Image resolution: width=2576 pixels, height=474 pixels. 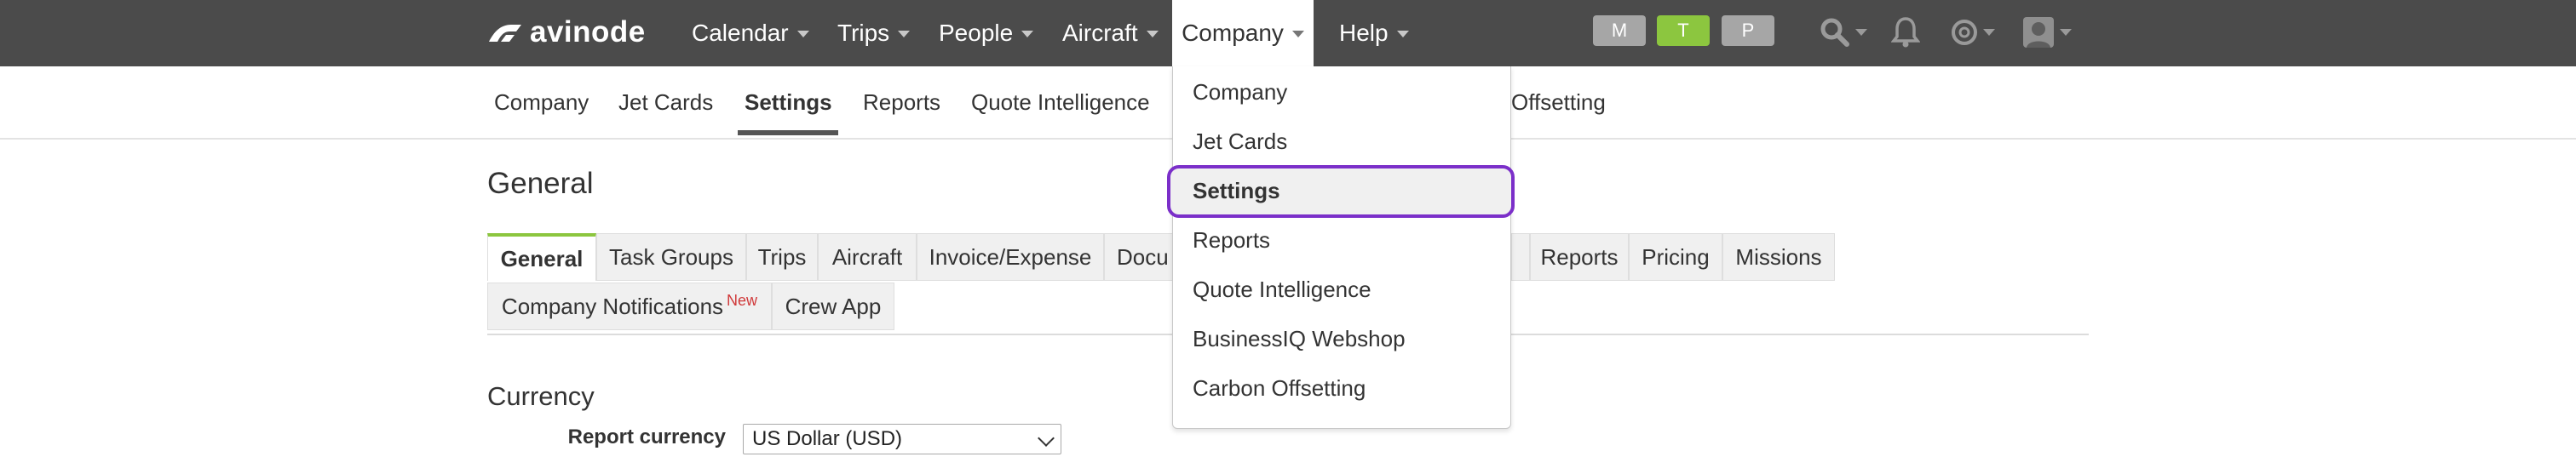 What do you see at coordinates (976, 33) in the screenshot?
I see `nav-people-label: People` at bounding box center [976, 33].